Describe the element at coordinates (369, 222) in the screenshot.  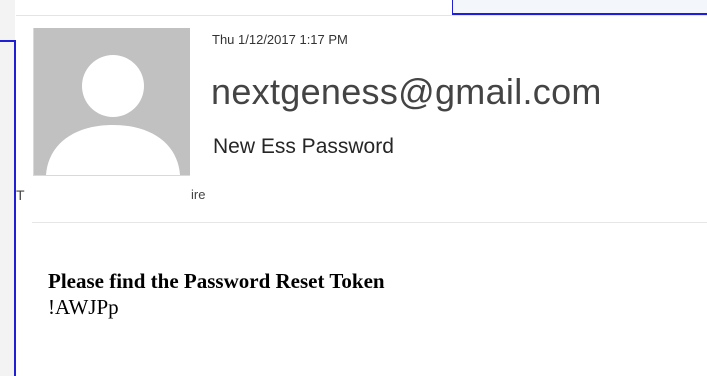
I see `header-divider` at that location.